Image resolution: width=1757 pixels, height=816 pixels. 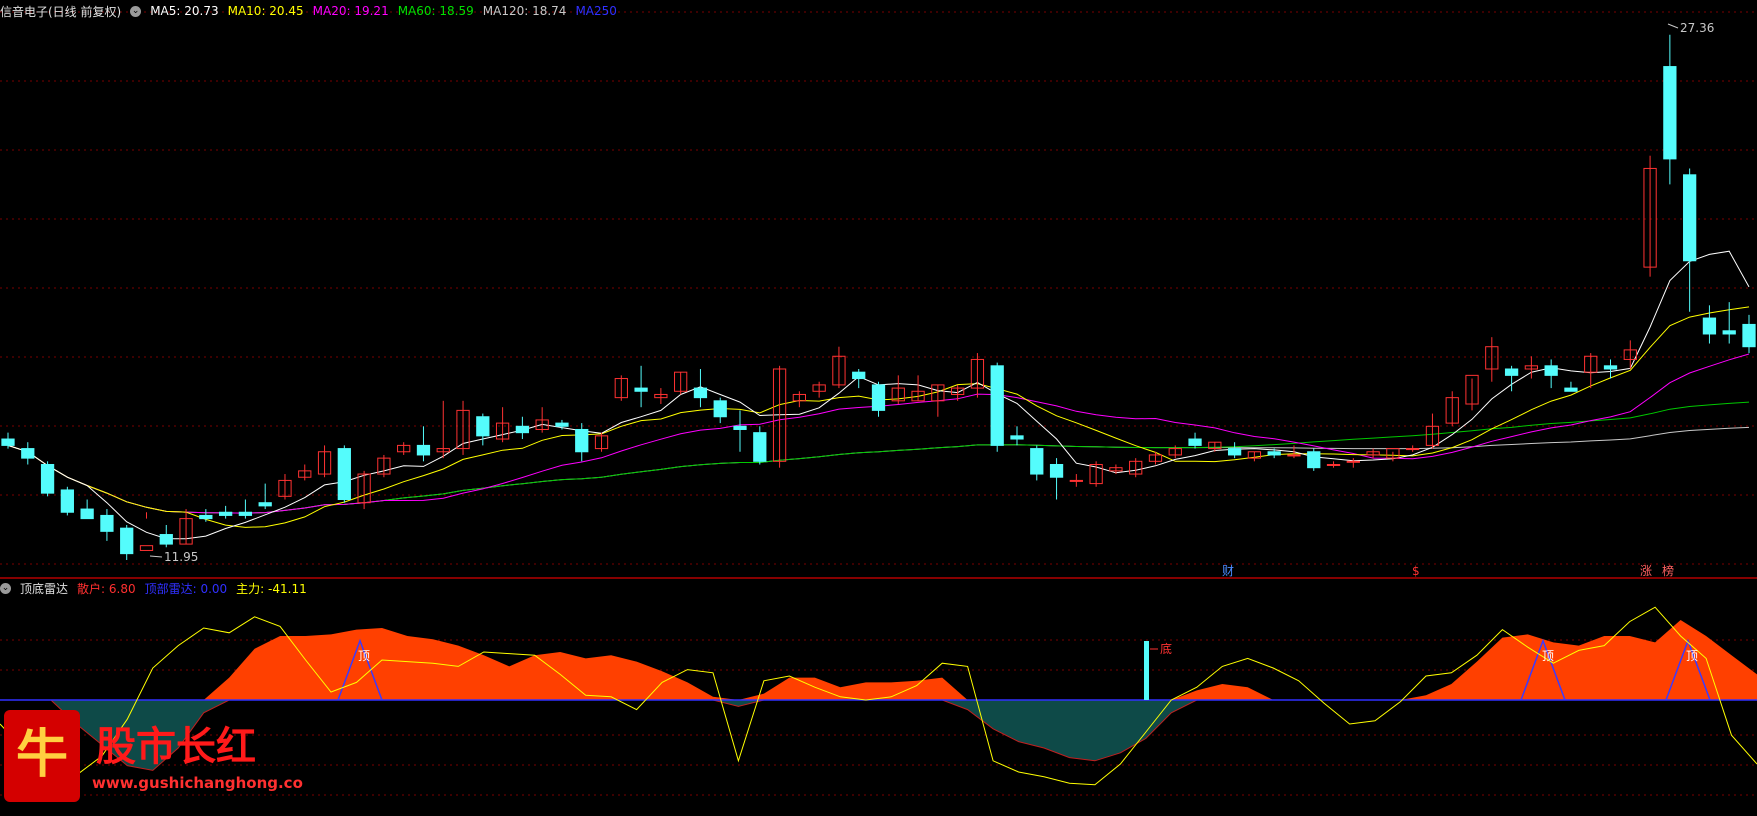 I want to click on high-price-label: 27.36, so click(x=1697, y=28).